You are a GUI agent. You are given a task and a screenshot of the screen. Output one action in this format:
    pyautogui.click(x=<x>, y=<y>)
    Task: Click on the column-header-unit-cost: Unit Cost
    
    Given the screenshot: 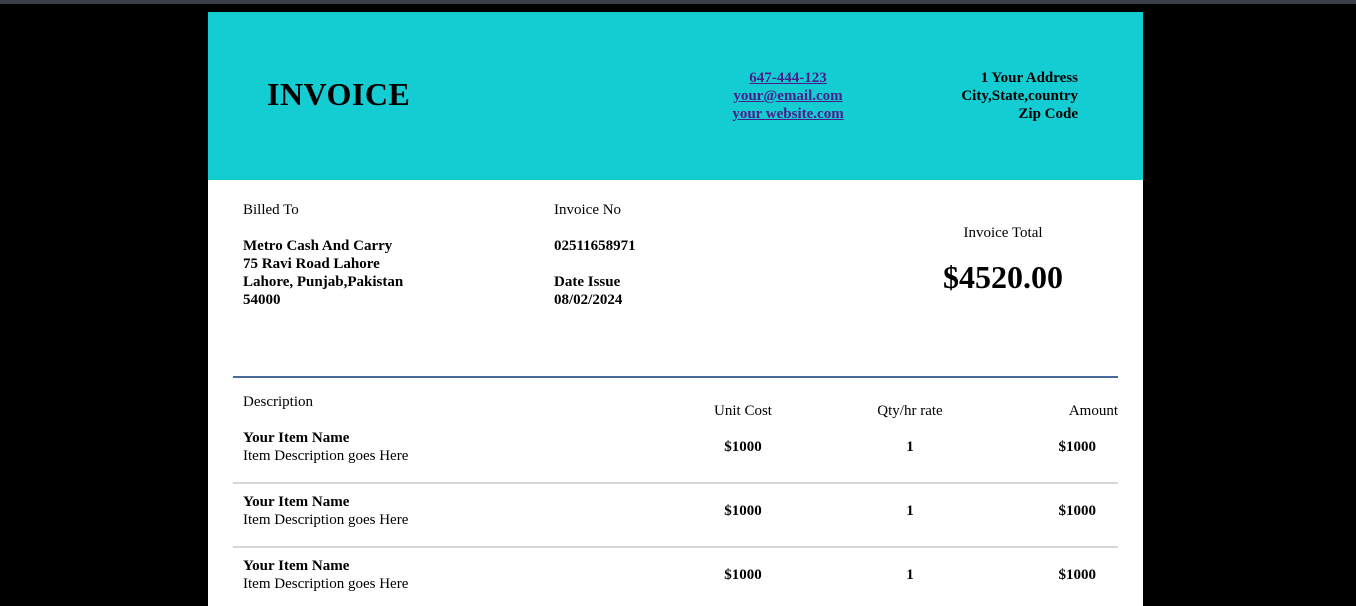 What is the action you would take?
    pyautogui.click(x=743, y=411)
    